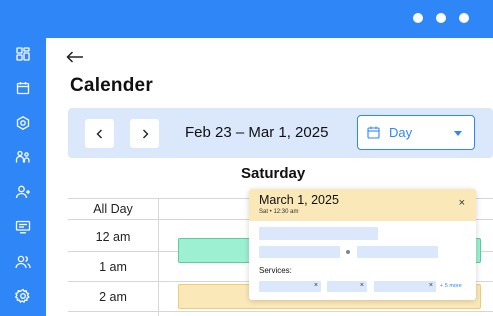 The image size is (493, 316). I want to click on add-user-icon, so click(23, 192).